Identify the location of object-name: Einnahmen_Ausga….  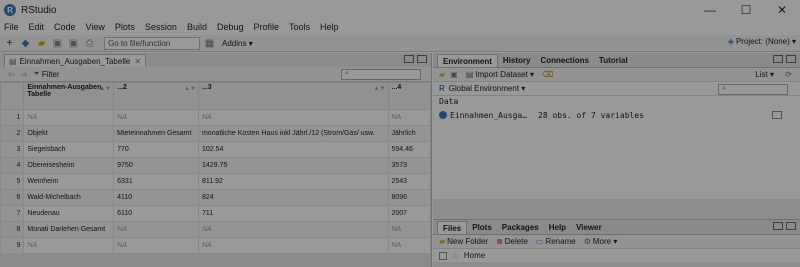
(489, 115).